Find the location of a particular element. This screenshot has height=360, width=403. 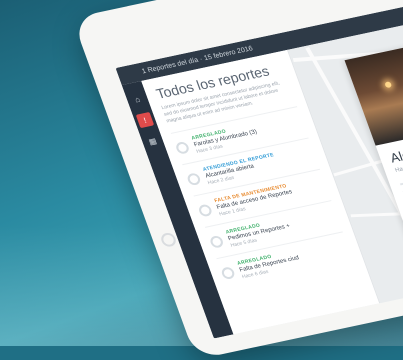

alert-icon: ! is located at coordinates (145, 120).